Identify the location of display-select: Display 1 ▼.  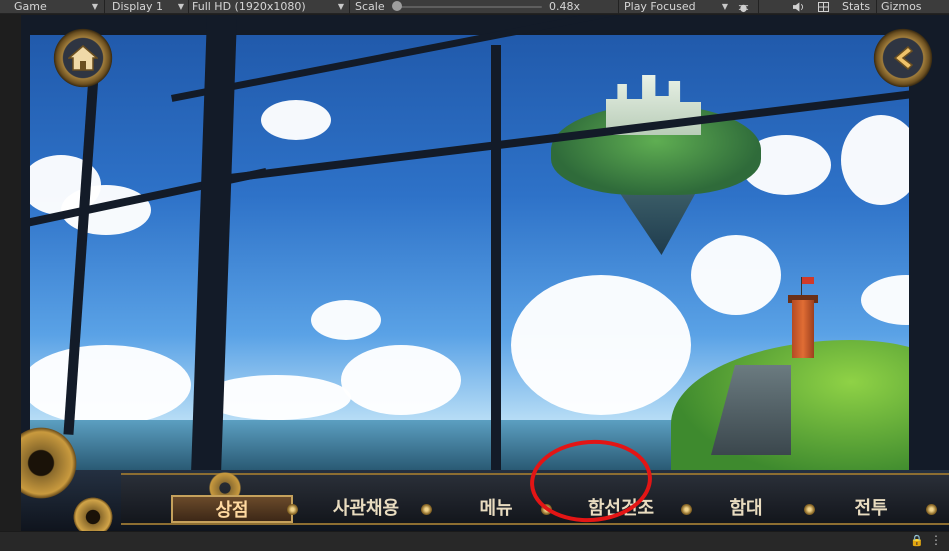
(146, 7).